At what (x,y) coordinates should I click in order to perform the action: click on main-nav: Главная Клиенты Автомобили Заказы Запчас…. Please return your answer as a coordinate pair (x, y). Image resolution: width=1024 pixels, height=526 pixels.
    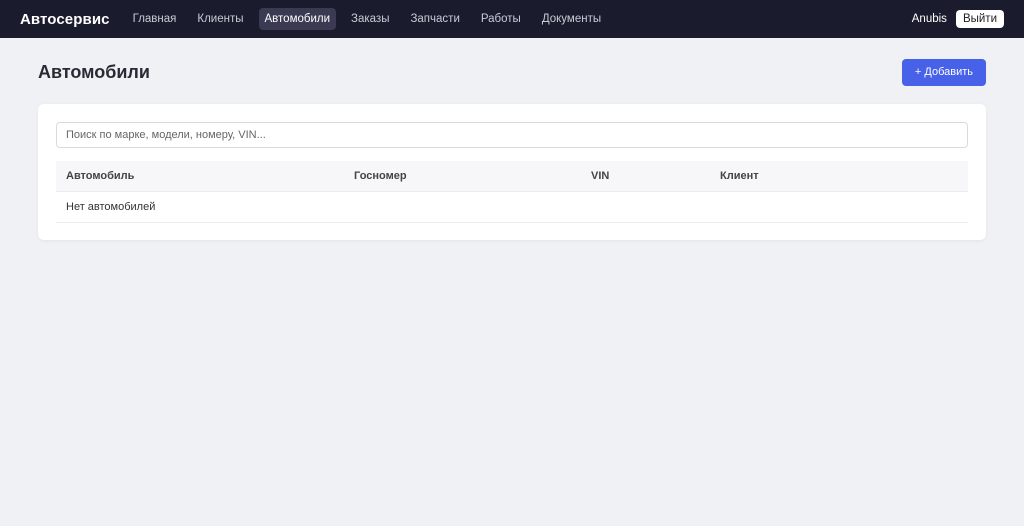
    Looking at the image, I should click on (372, 19).